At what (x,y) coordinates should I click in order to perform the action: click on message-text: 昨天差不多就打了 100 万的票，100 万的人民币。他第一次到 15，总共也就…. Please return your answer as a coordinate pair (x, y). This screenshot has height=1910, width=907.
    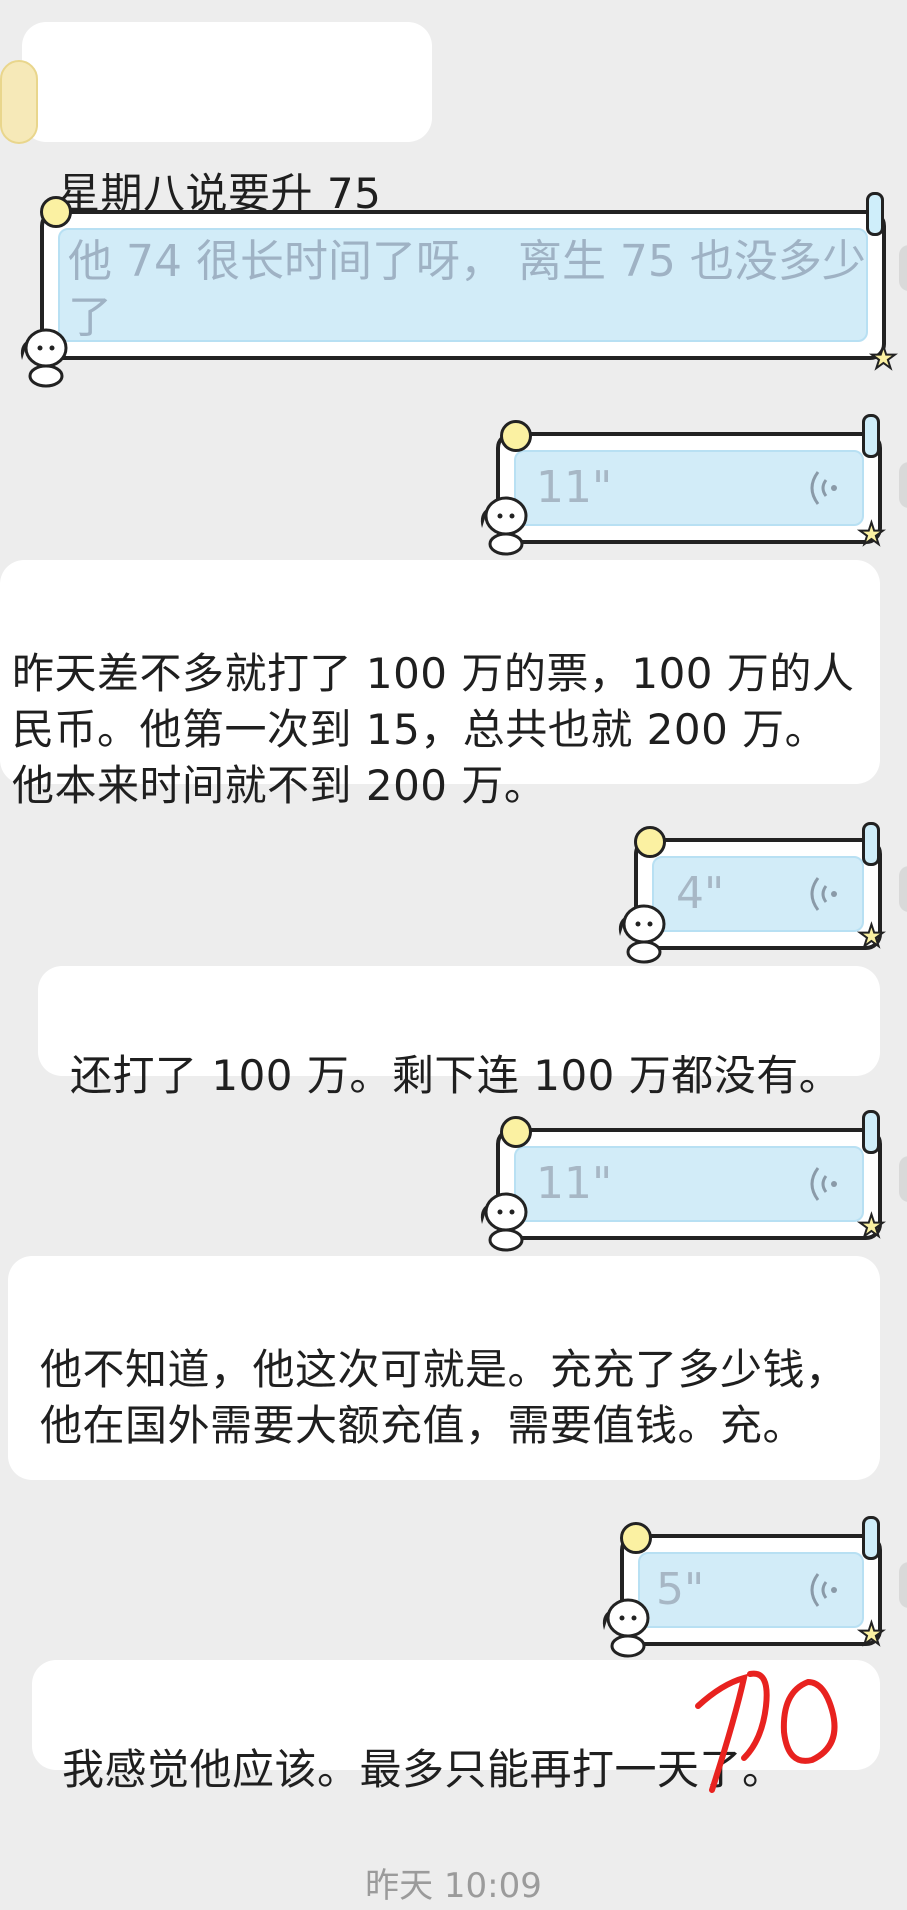
    Looking at the image, I should click on (433, 729).